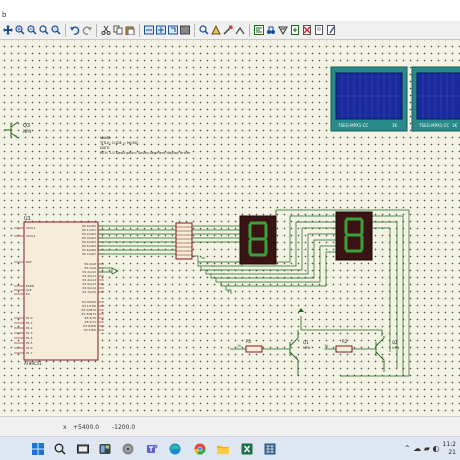  I want to click on transistor-q3: Q3 NPN, so click(17, 130).